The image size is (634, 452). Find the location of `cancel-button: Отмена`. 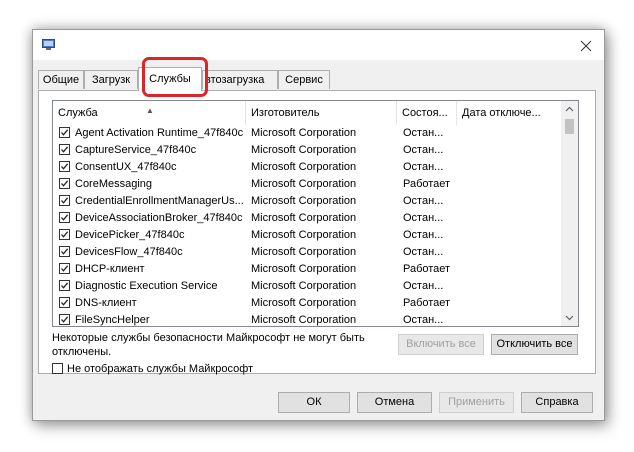

cancel-button: Отмена is located at coordinates (394, 402).